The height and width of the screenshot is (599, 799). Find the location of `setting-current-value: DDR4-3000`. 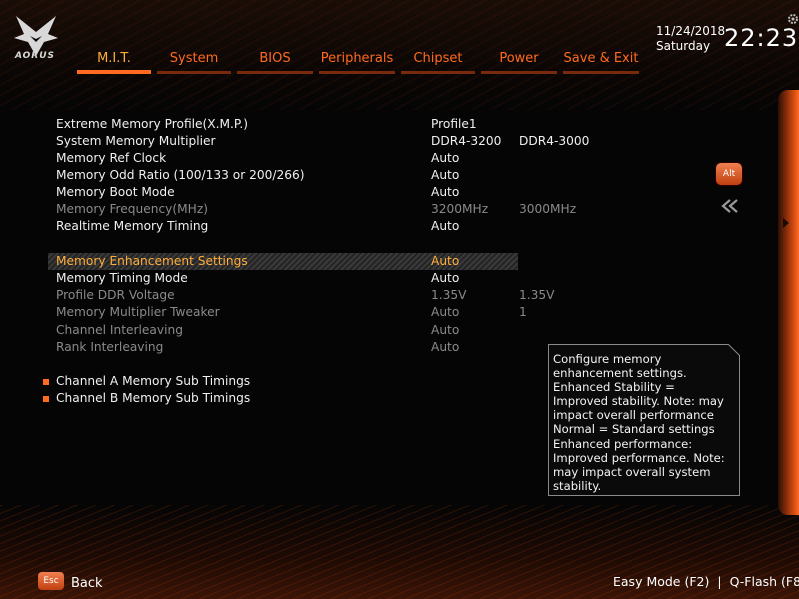

setting-current-value: DDR4-3000 is located at coordinates (554, 141).